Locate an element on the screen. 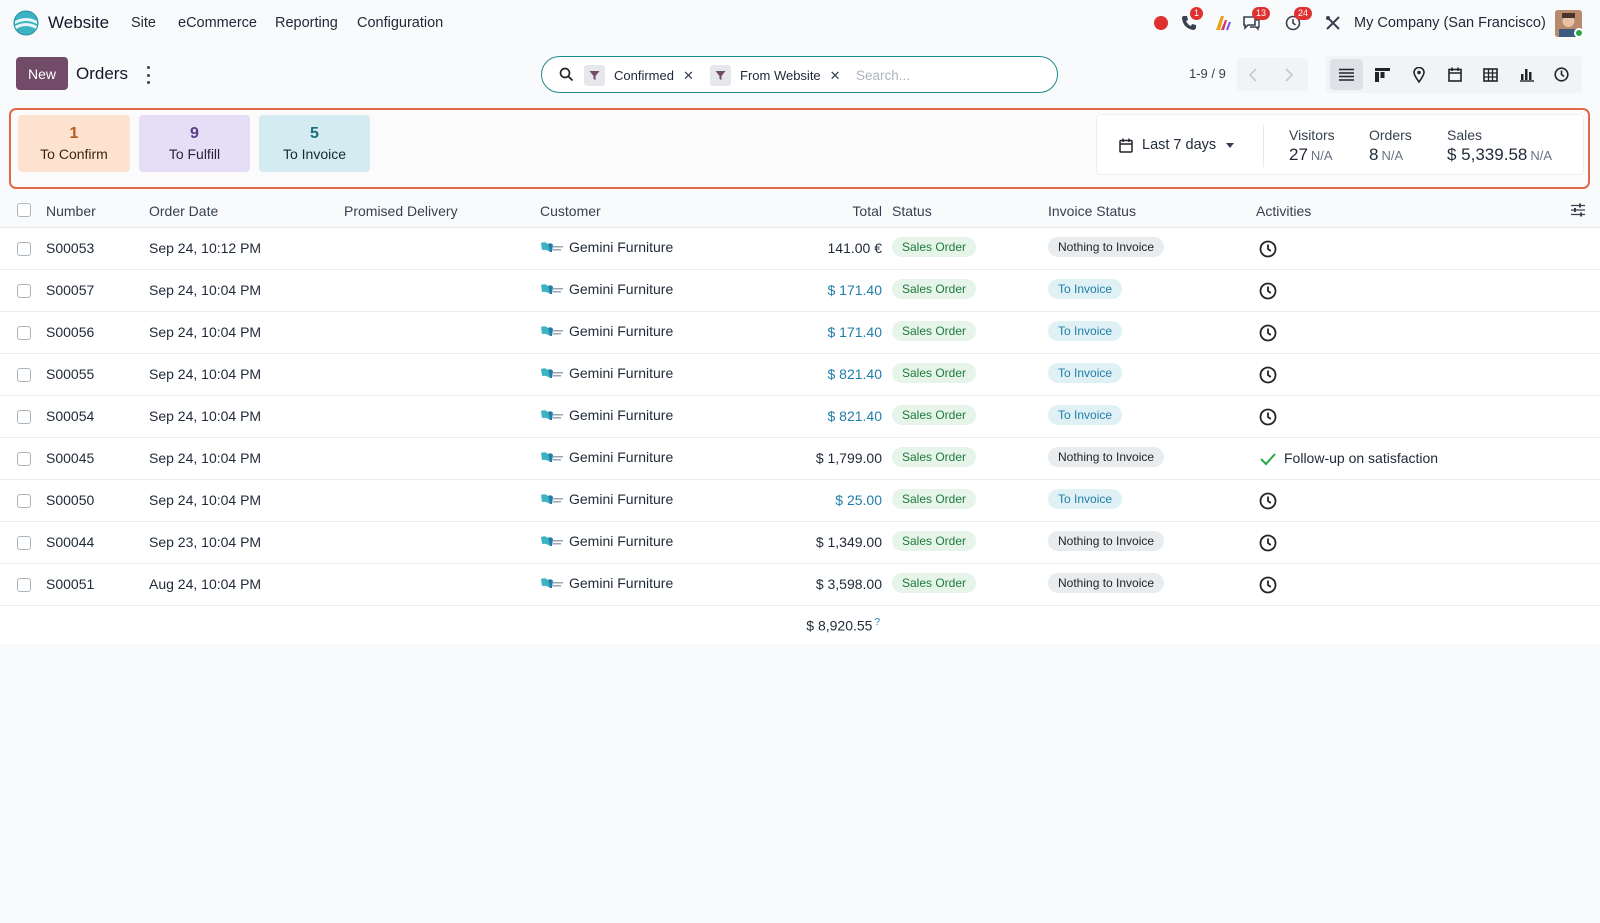  stat-visitors: Visitors 27 N/A is located at coordinates (1312, 146).